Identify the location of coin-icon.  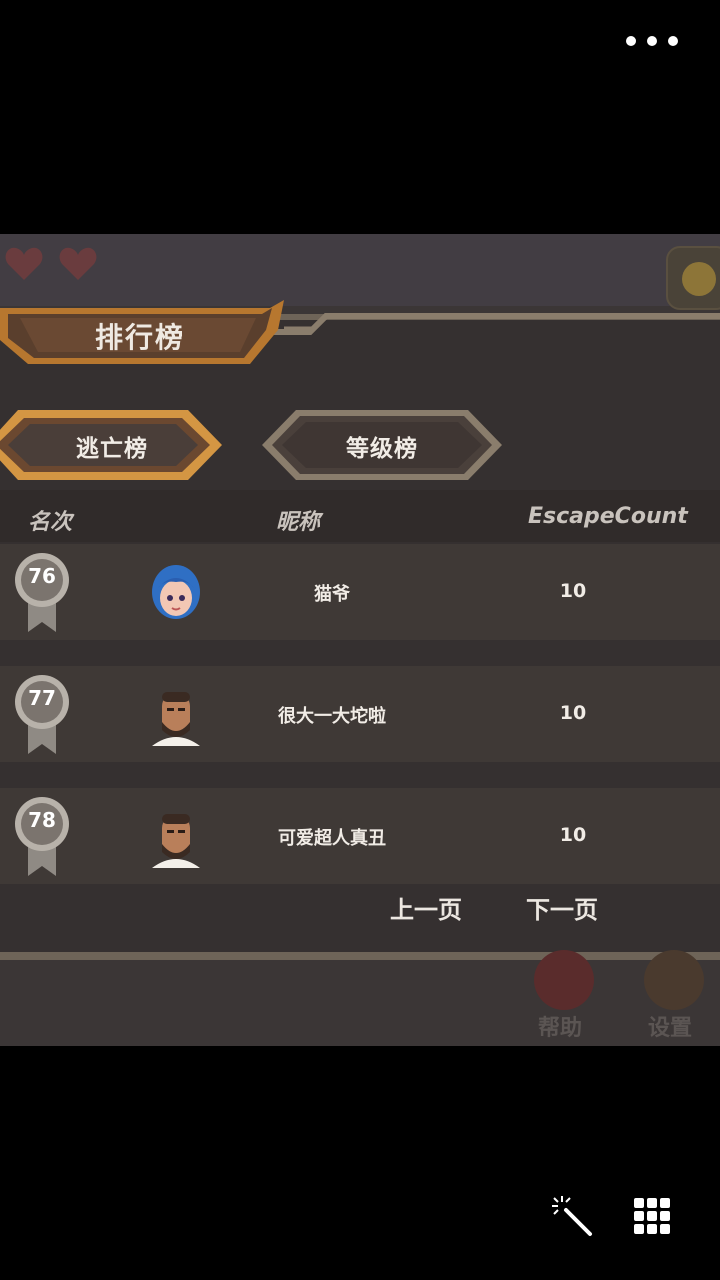
(693, 278).